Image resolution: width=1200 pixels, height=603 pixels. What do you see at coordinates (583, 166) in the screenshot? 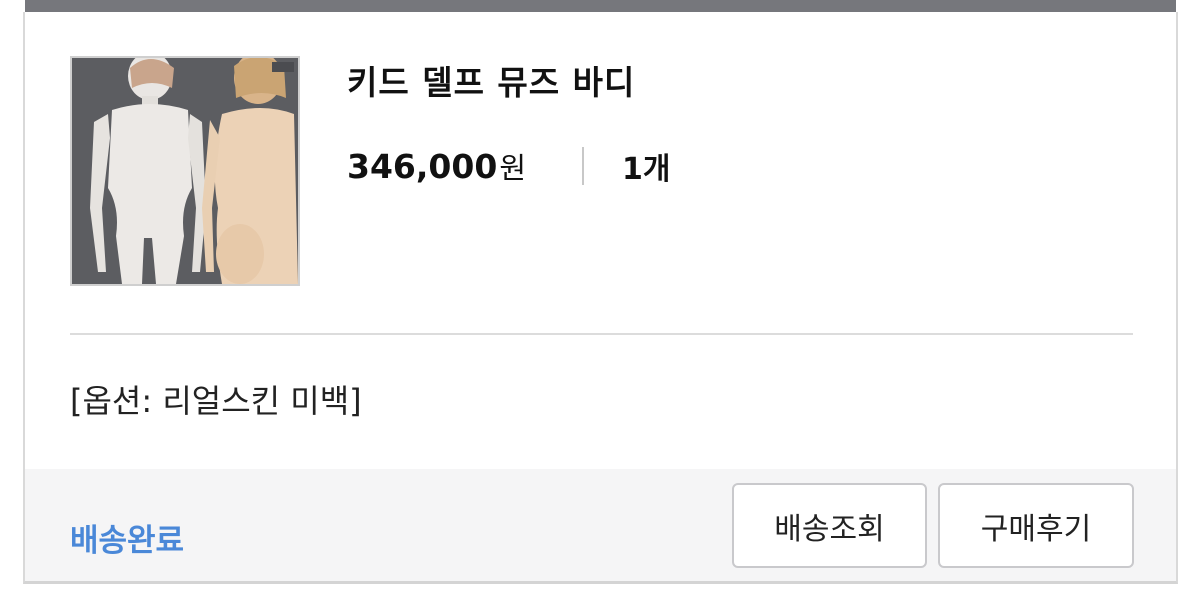
I see `price-qty-divider` at bounding box center [583, 166].